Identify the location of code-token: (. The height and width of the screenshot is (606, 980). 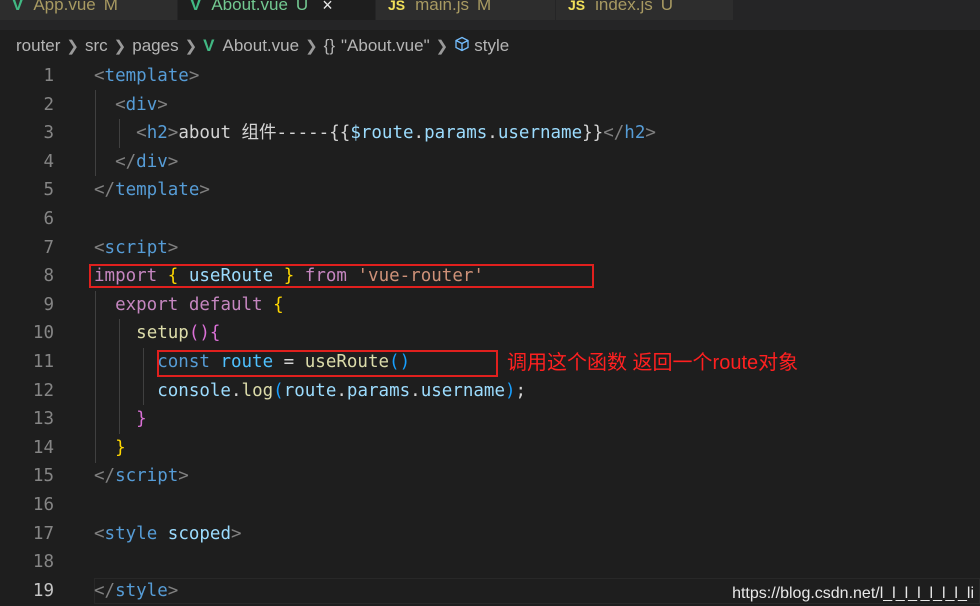
(278, 390).